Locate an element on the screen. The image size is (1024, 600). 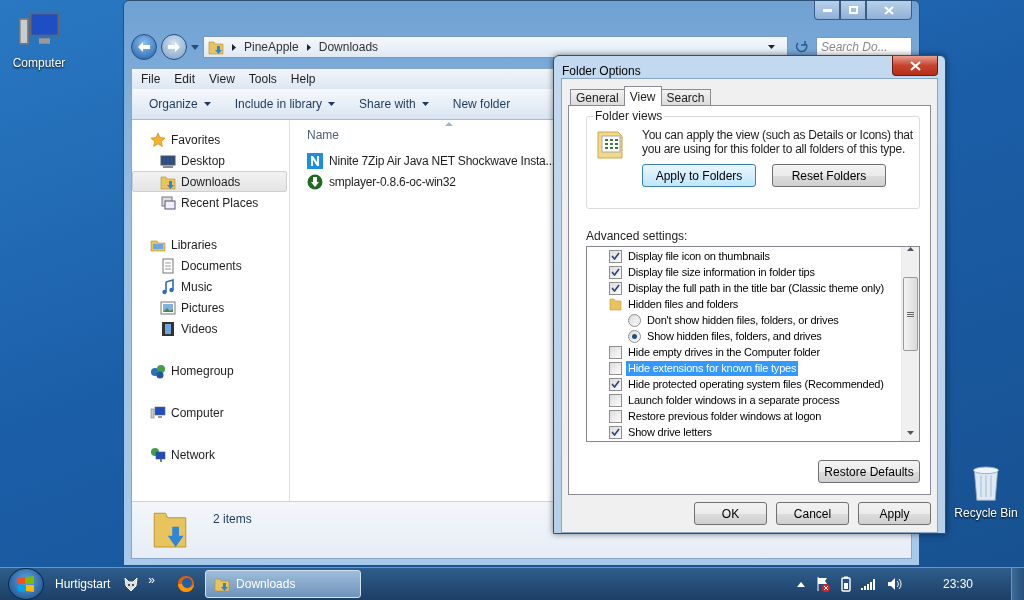
film-icon is located at coordinates (168, 328).